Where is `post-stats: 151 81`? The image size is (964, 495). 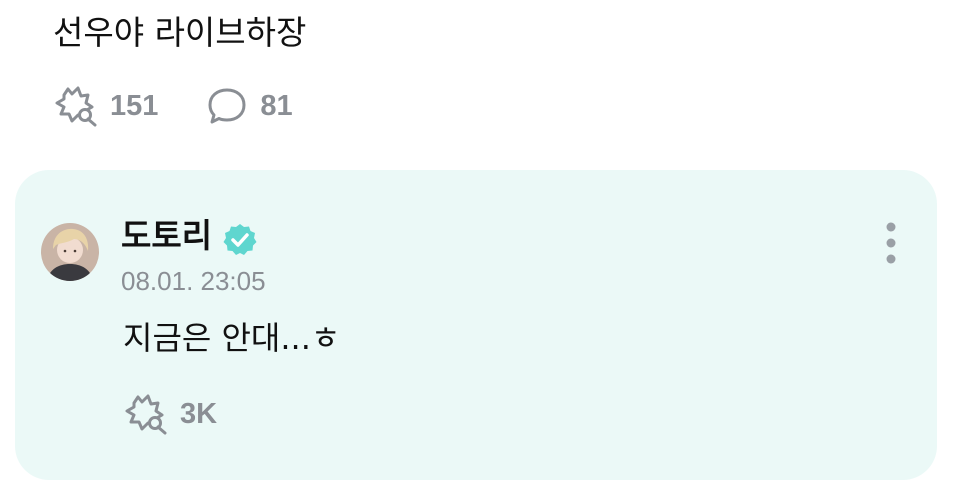 post-stats: 151 81 is located at coordinates (173, 106).